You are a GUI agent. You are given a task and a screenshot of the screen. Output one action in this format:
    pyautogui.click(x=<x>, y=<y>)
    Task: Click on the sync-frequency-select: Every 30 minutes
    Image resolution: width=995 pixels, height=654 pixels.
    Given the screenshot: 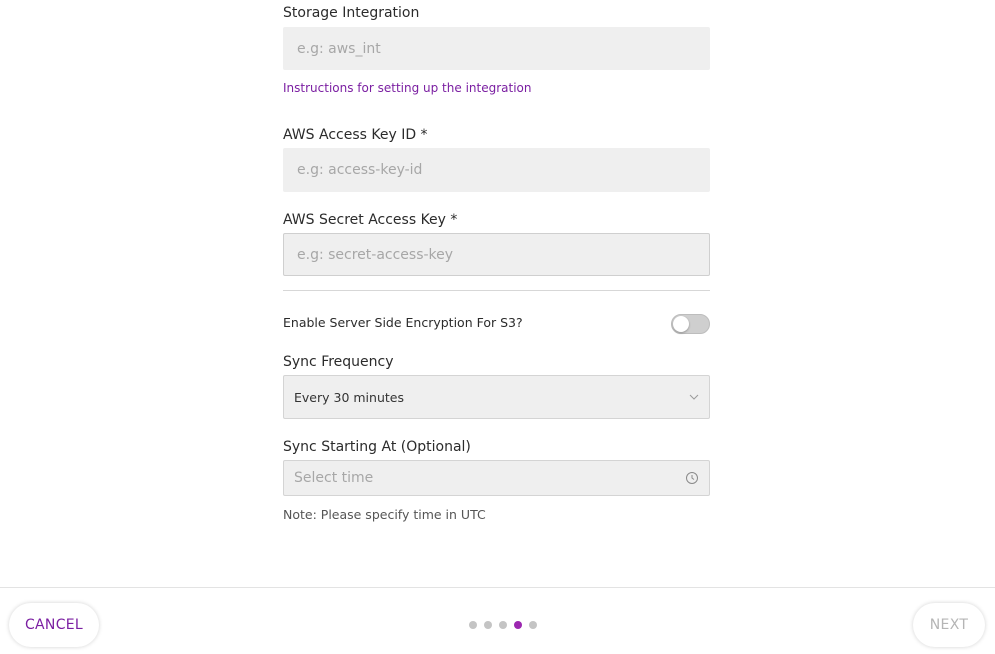 What is the action you would take?
    pyautogui.click(x=496, y=397)
    